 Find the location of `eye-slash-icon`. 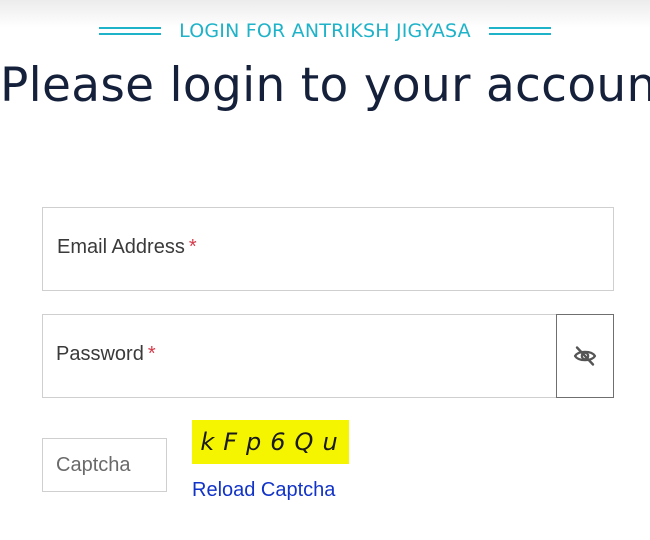

eye-slash-icon is located at coordinates (585, 356).